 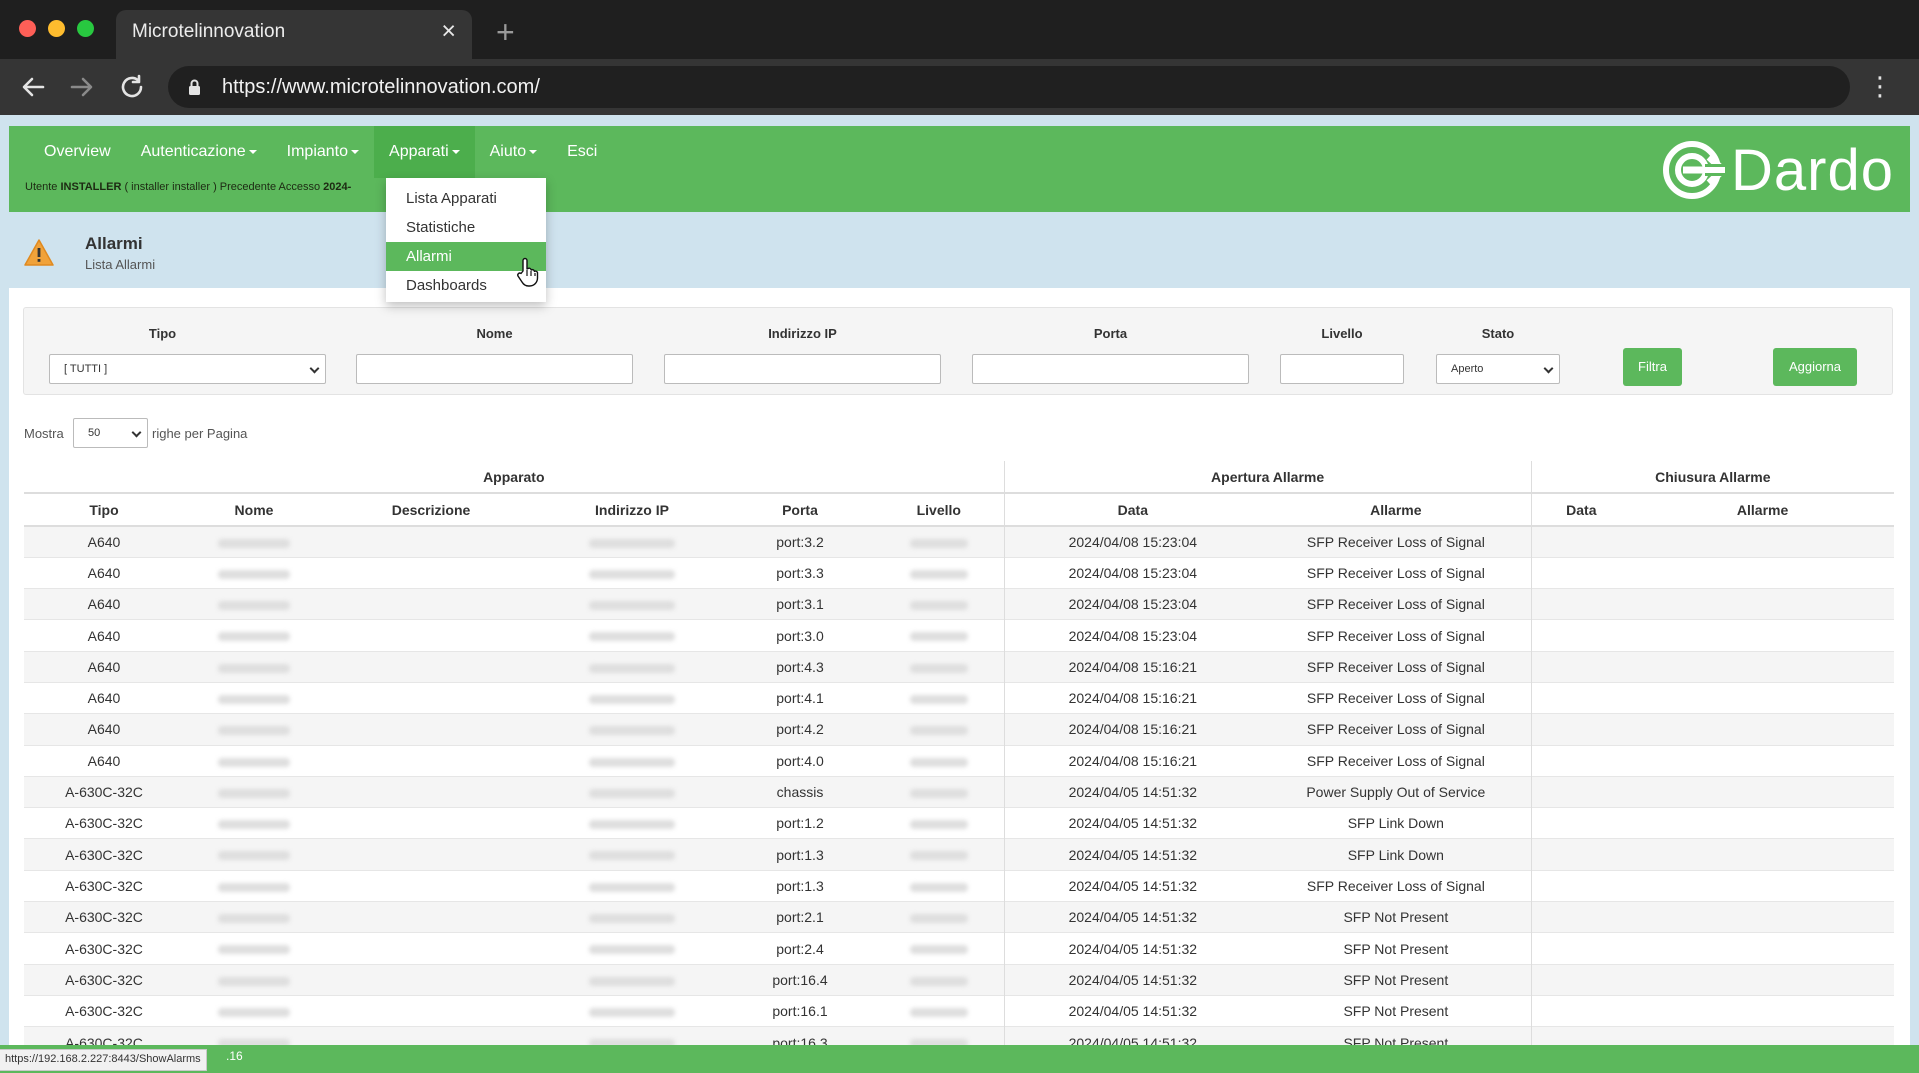 I want to click on browser-tab: Microtelinnovation ×, so click(x=294, y=34).